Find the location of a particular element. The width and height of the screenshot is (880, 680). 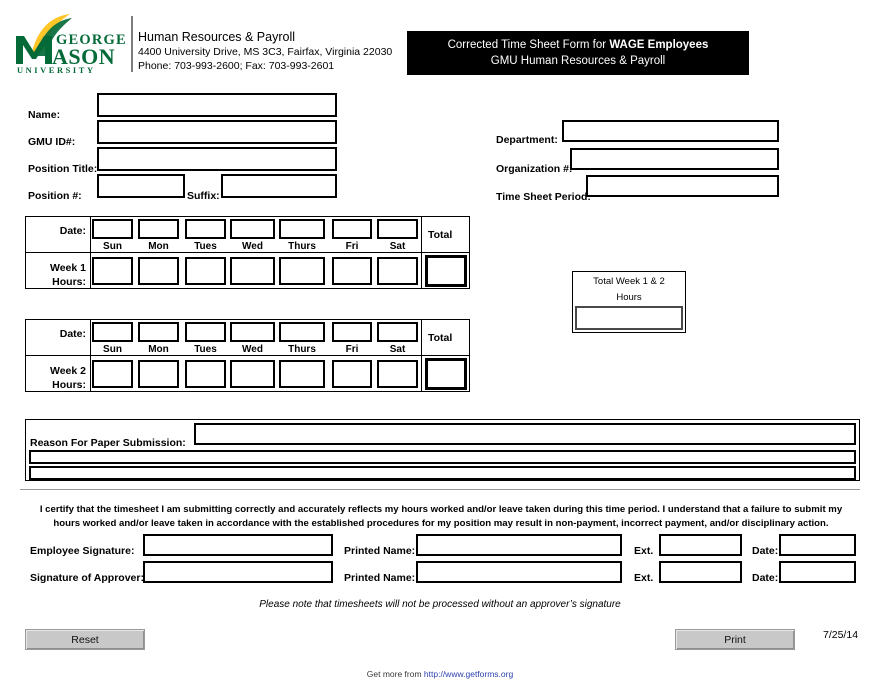

reason-label: Reason For Paper Submission: is located at coordinates (108, 443).